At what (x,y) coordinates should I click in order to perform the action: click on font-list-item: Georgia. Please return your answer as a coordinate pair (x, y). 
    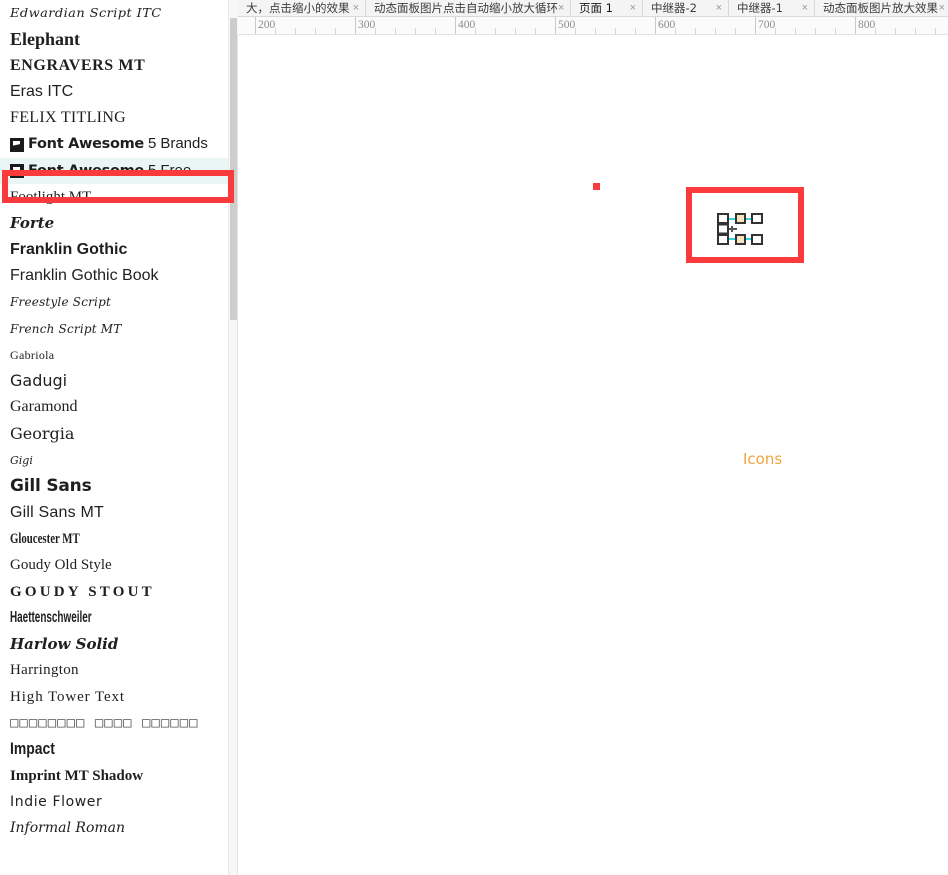
    Looking at the image, I should click on (114, 434).